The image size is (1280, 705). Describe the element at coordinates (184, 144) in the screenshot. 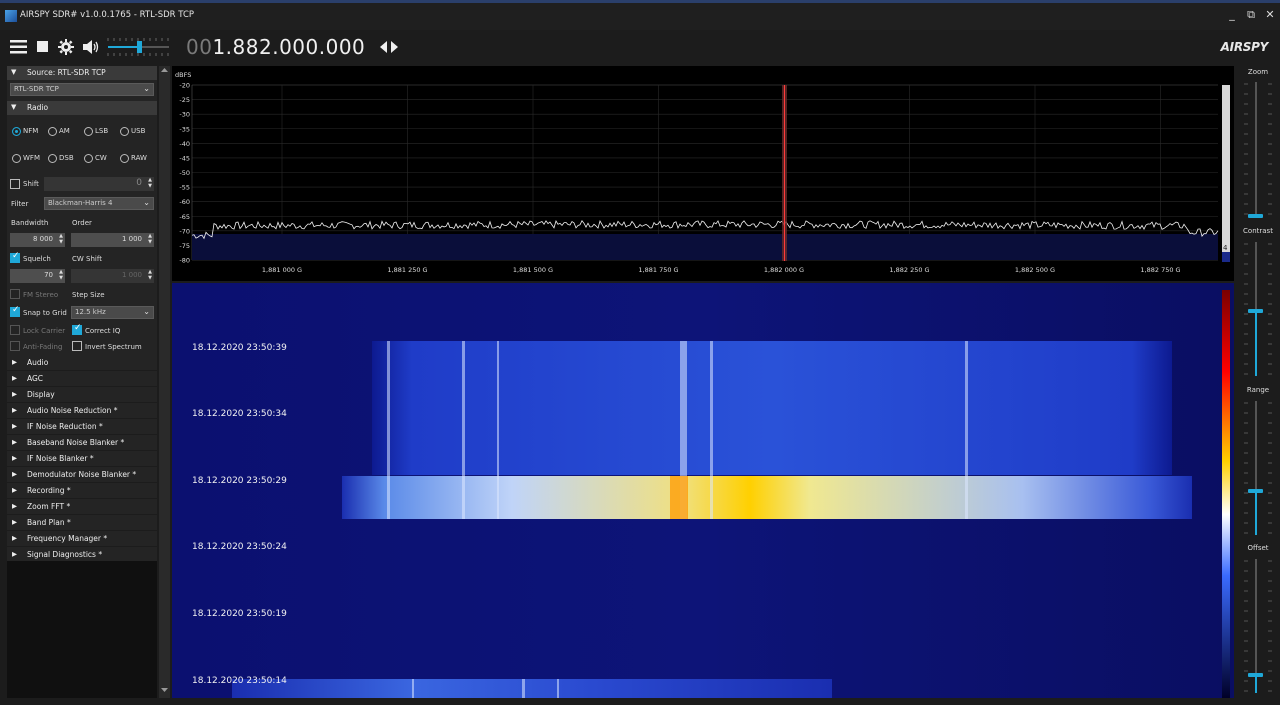

I see `spectrum-y-tick-label: -40` at that location.